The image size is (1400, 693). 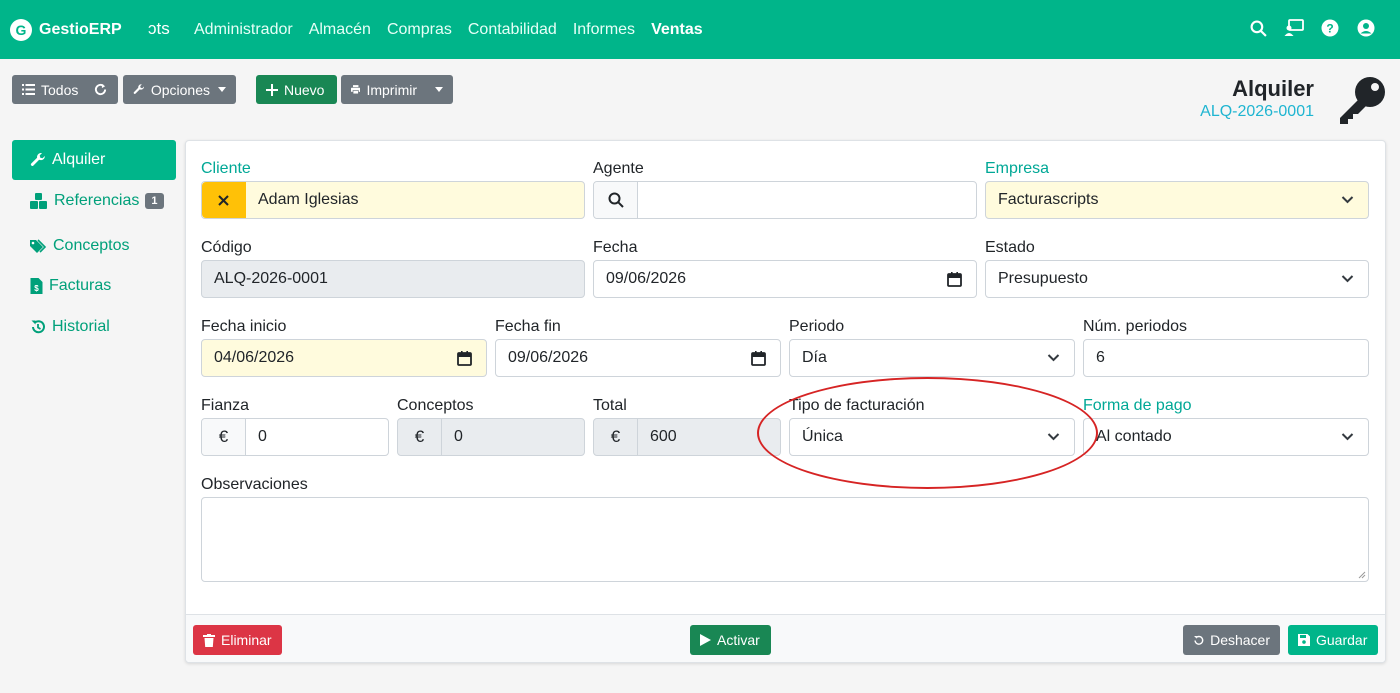 I want to click on sidebar-item-facturas: $ Facturas, so click(x=94, y=286).